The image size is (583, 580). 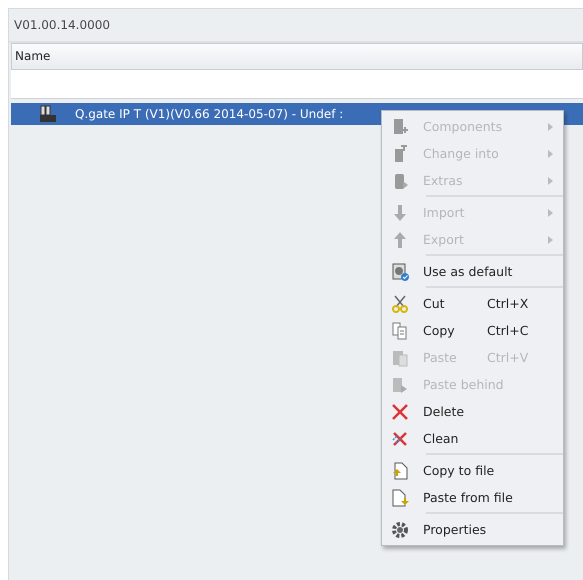 I want to click on menu-item: Cut Ctrl+X, so click(x=472, y=303).